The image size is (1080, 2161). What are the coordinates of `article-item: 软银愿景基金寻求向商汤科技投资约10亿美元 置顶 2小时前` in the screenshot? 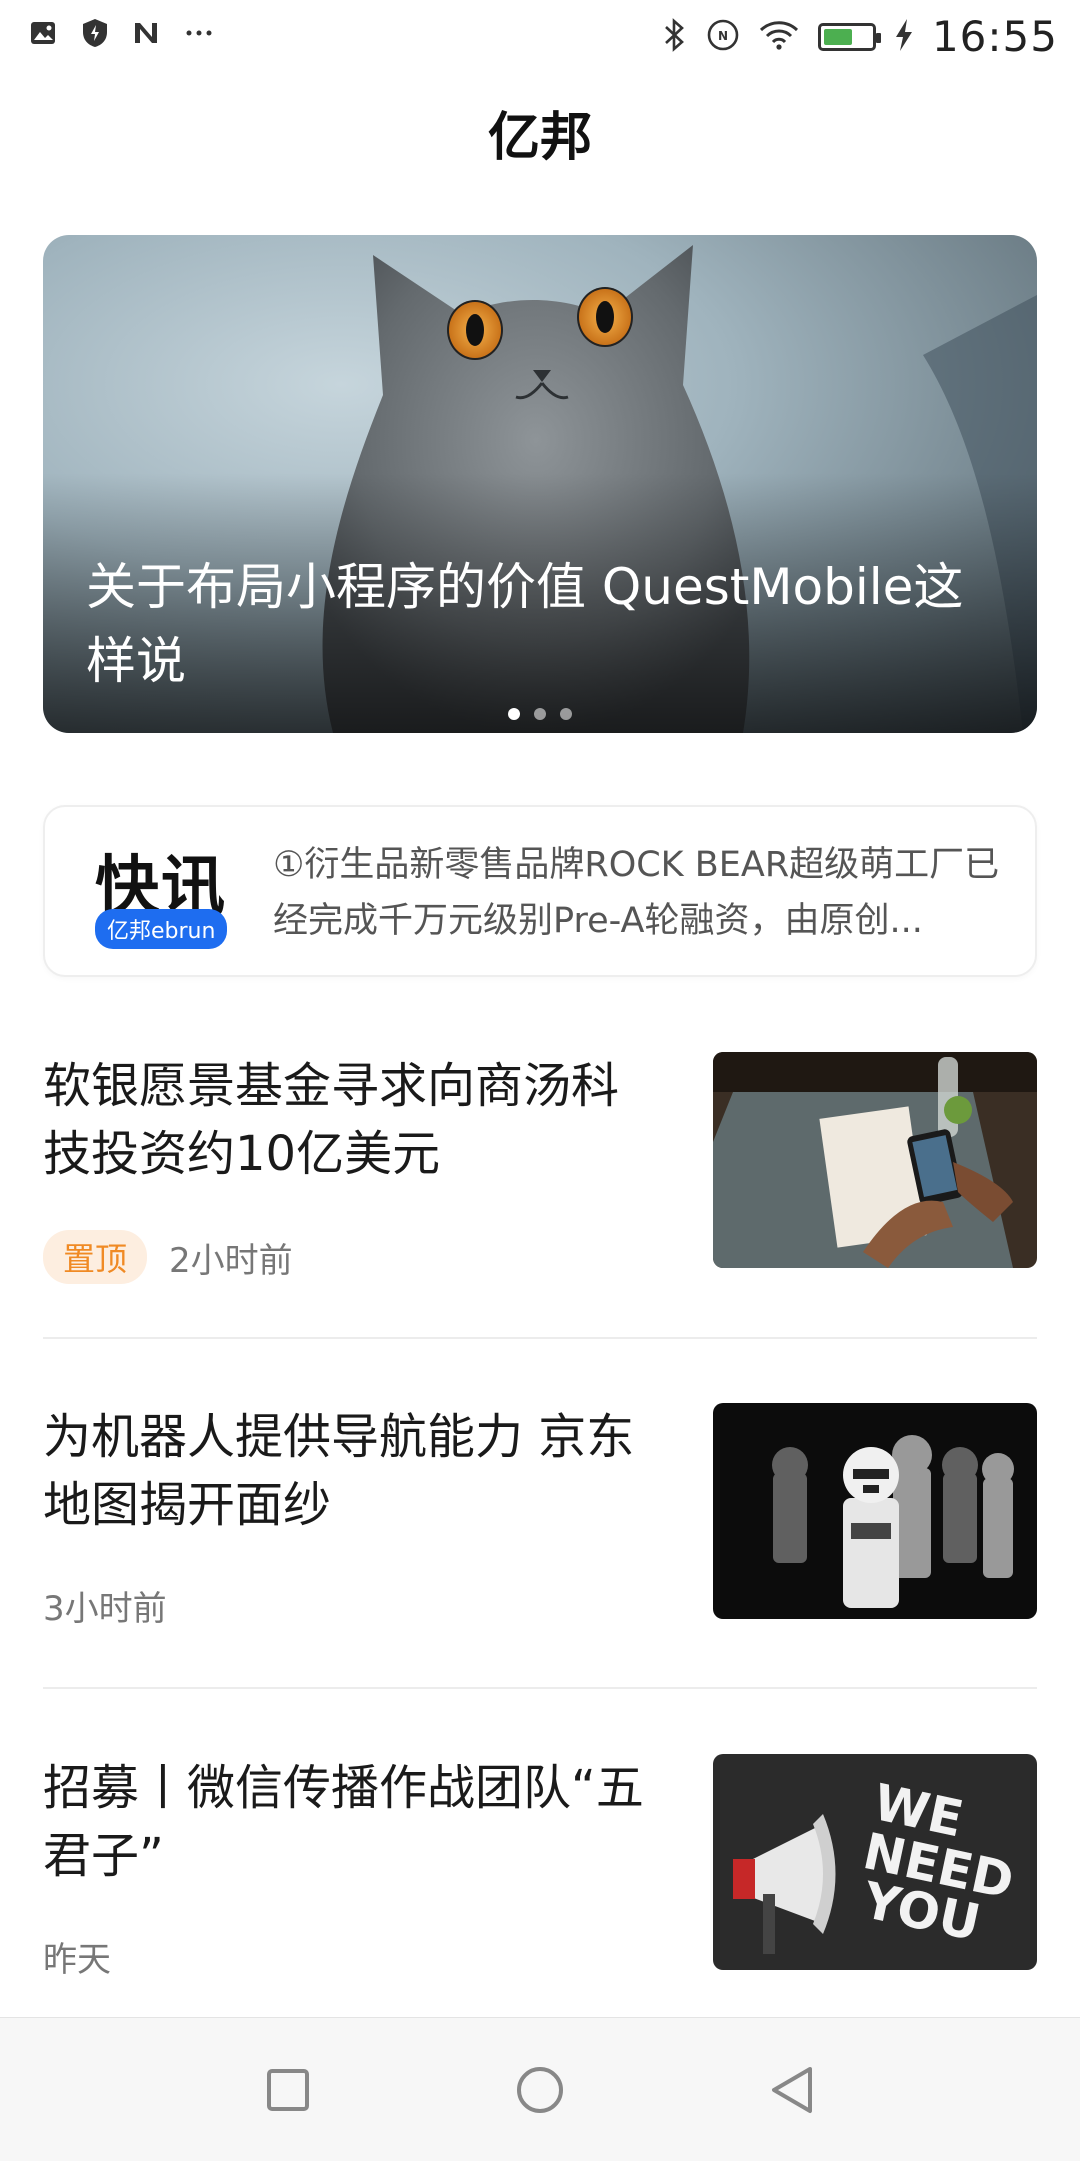 It's located at (540, 1168).